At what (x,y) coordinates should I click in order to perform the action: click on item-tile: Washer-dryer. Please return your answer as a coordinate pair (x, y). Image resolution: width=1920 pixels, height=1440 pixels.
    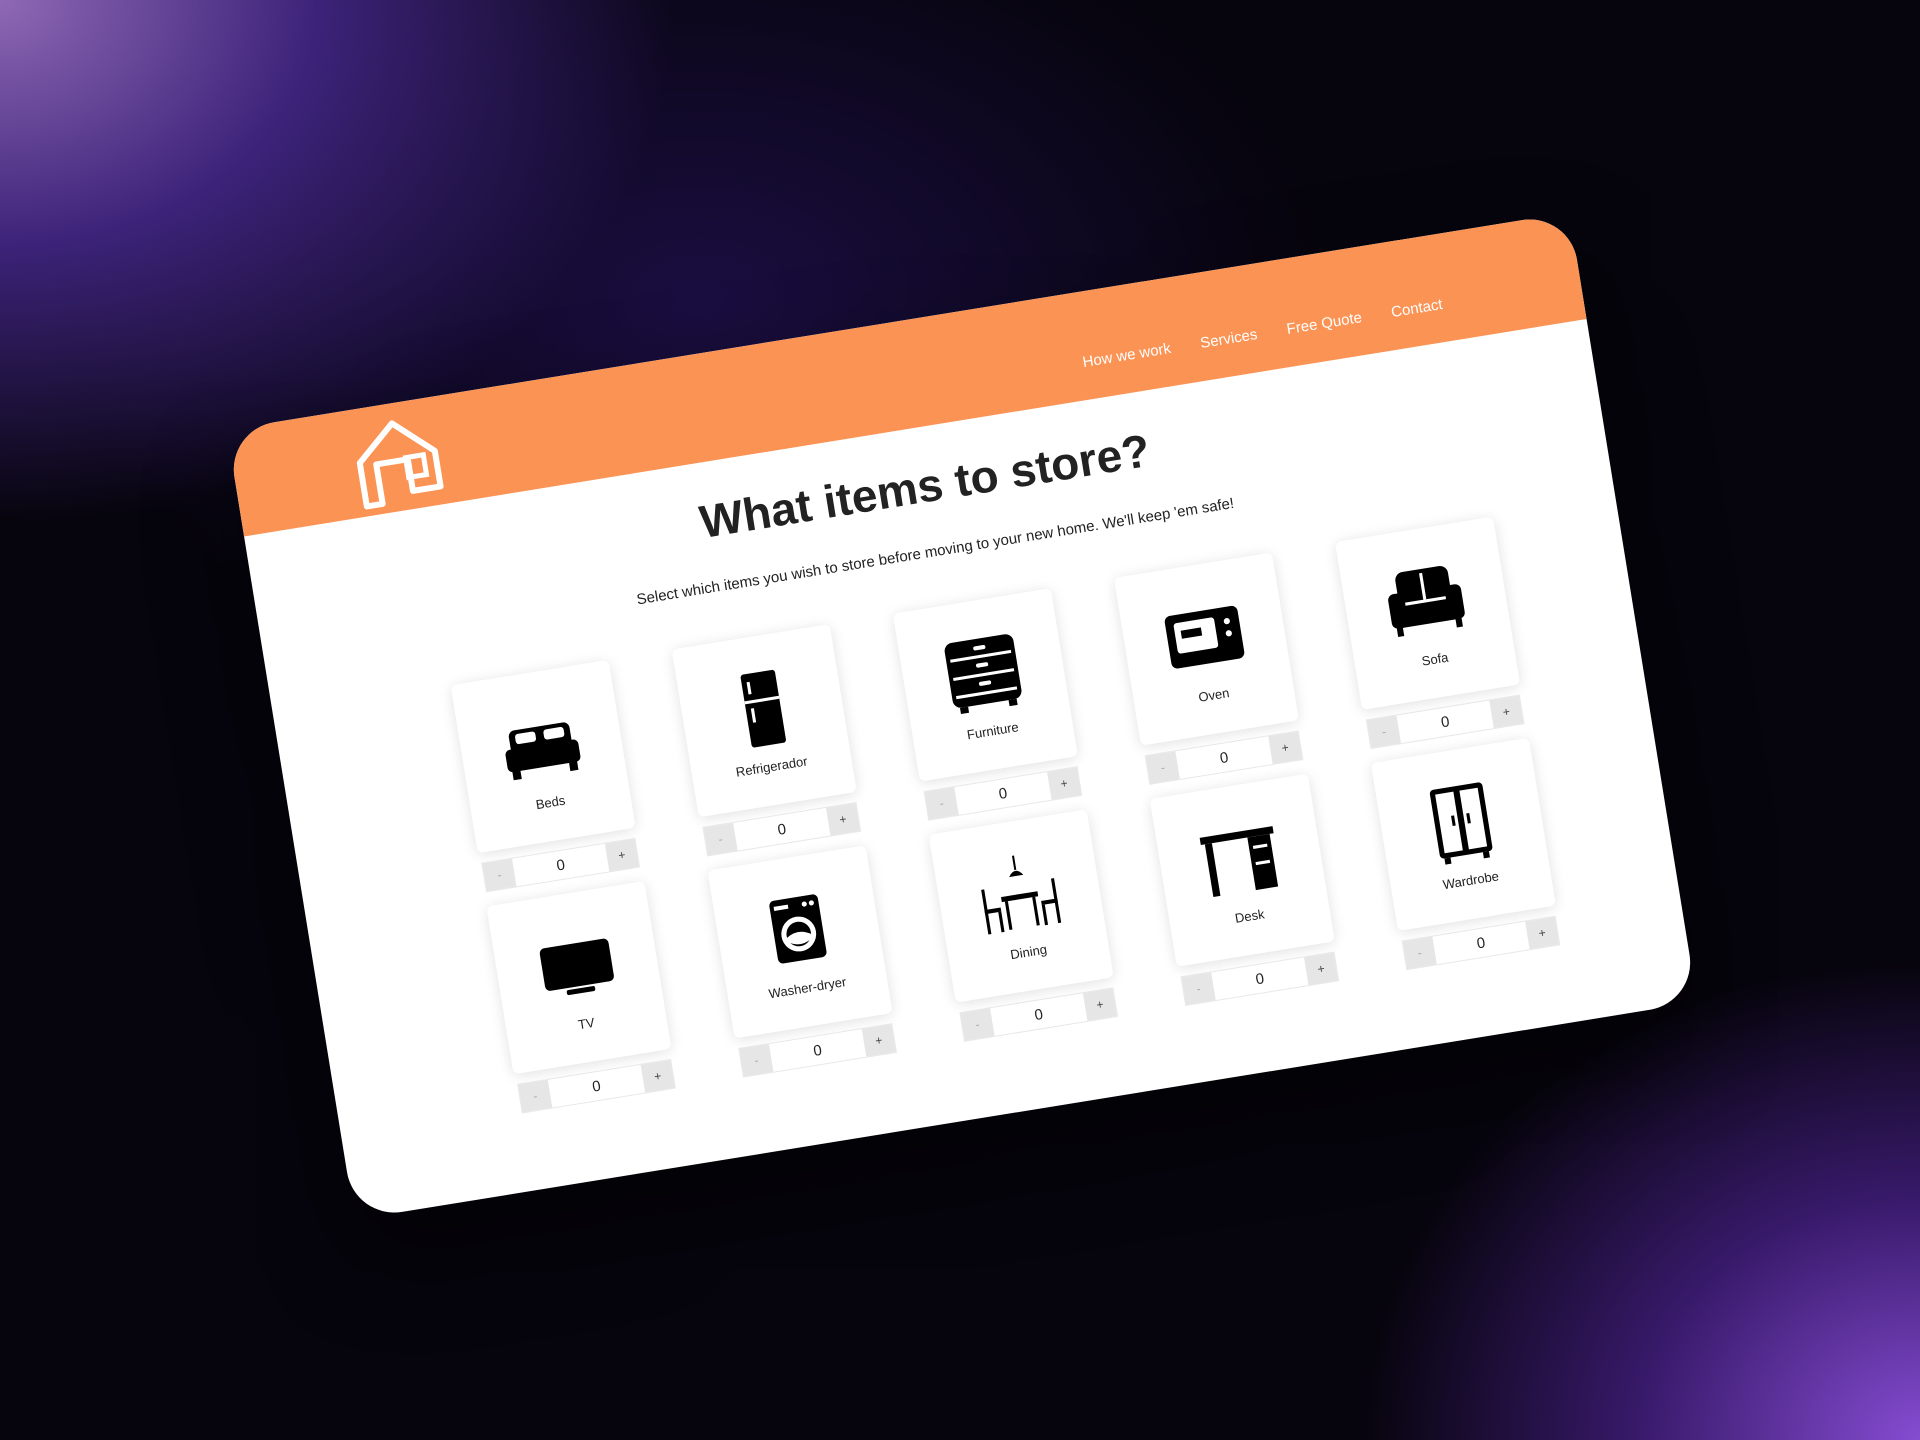
    Looking at the image, I should click on (800, 942).